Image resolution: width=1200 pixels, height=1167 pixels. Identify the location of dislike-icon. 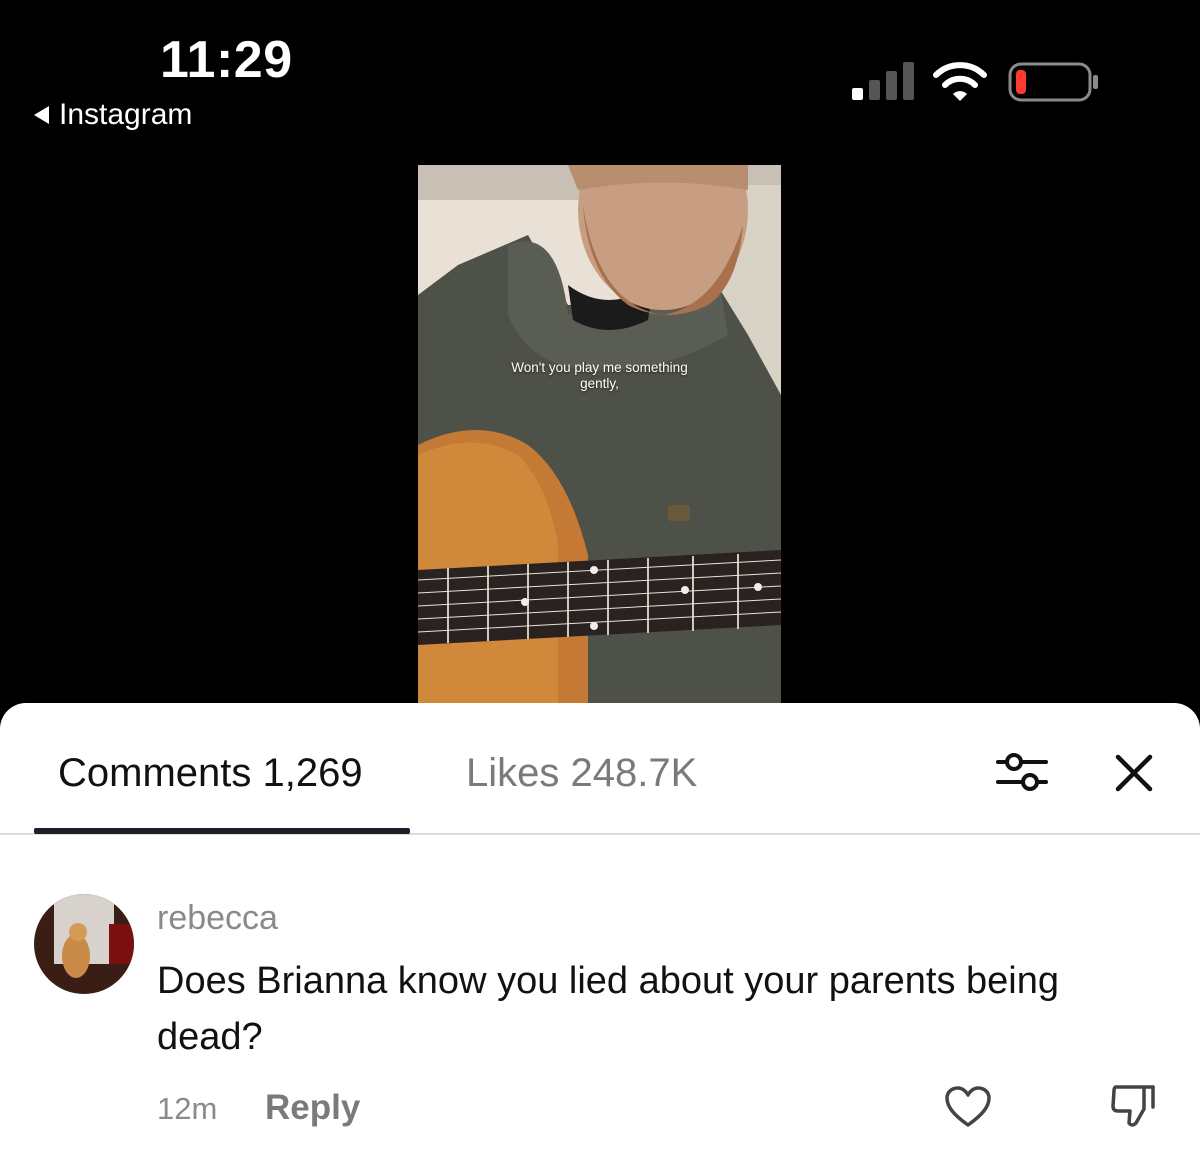
(1133, 1106).